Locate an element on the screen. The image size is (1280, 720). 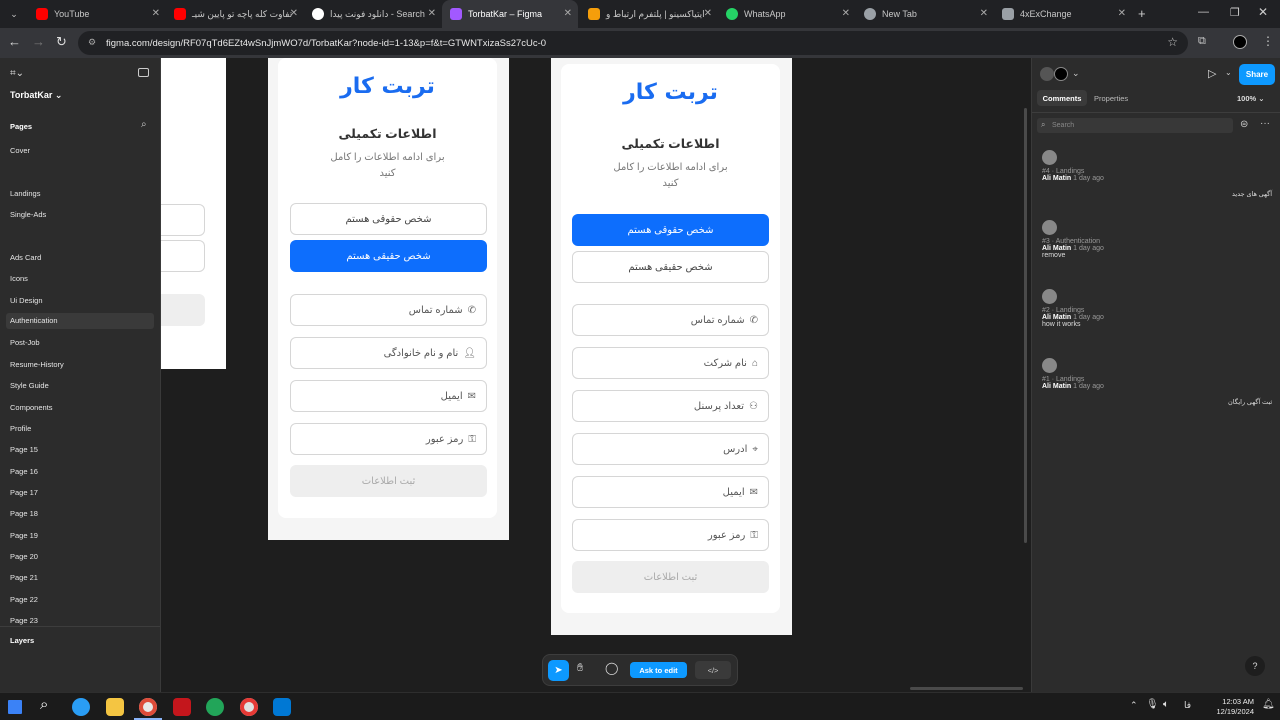
page-item-post-job: Post-Job is located at coordinates (25, 342).